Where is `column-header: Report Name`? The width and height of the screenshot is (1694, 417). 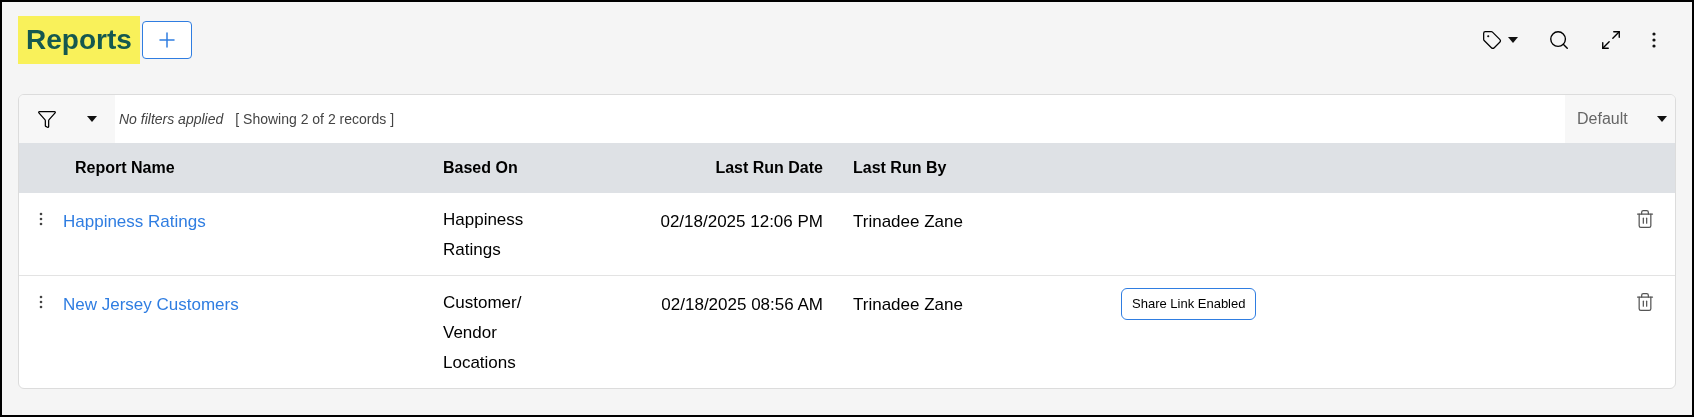 column-header: Report Name is located at coordinates (125, 168).